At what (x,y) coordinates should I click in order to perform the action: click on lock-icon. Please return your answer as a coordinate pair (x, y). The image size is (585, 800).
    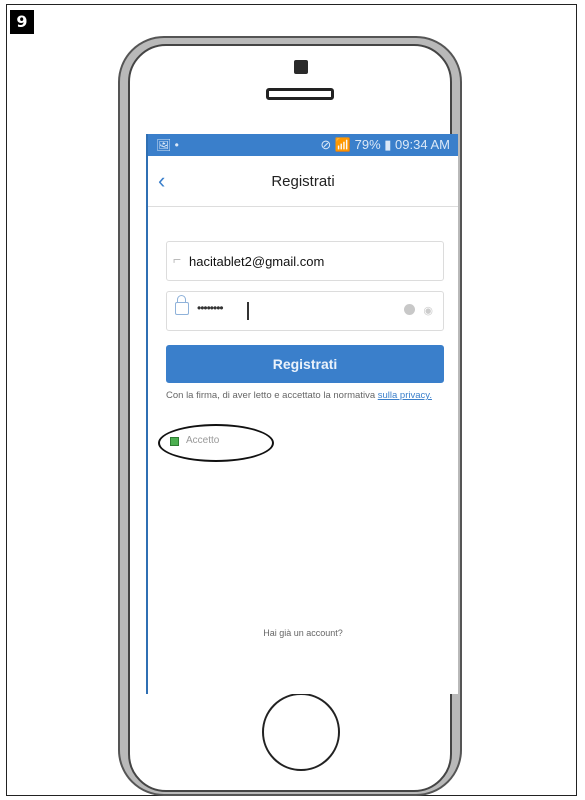
    Looking at the image, I should click on (182, 305).